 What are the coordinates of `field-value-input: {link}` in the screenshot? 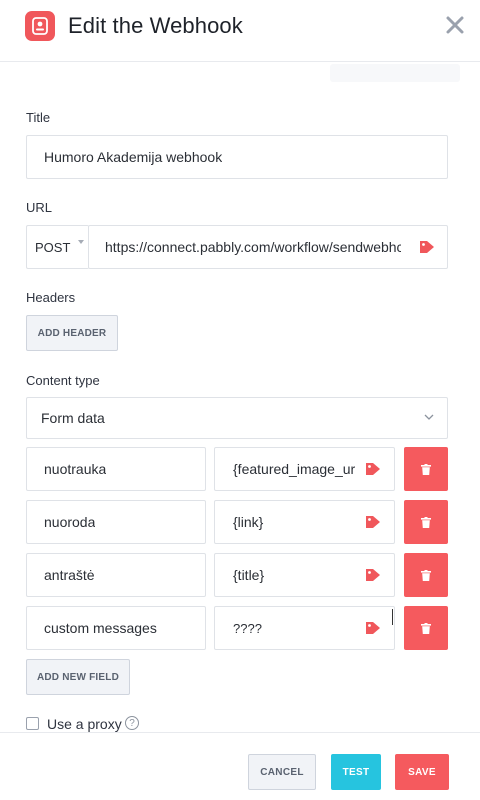 It's located at (304, 522).